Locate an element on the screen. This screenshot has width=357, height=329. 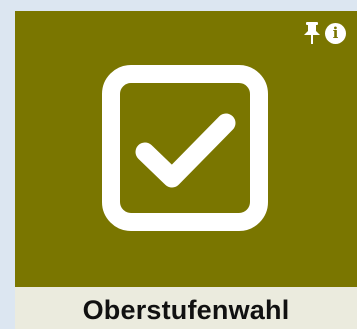
tile-footer: Oberstufenwahl is located at coordinates (186, 308).